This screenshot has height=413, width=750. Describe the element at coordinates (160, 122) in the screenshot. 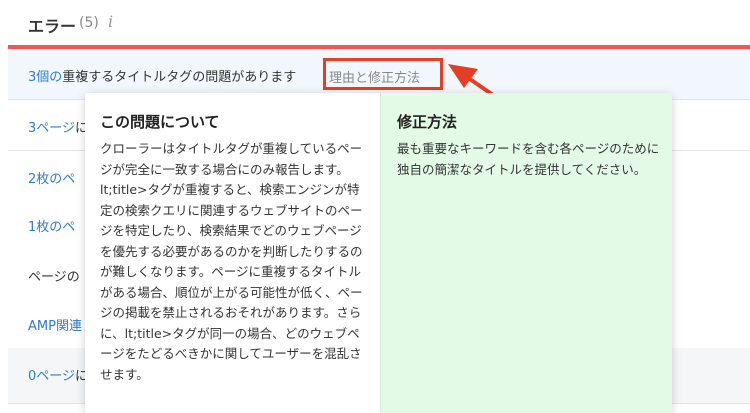

I see `about-issue-title: この問題について` at that location.